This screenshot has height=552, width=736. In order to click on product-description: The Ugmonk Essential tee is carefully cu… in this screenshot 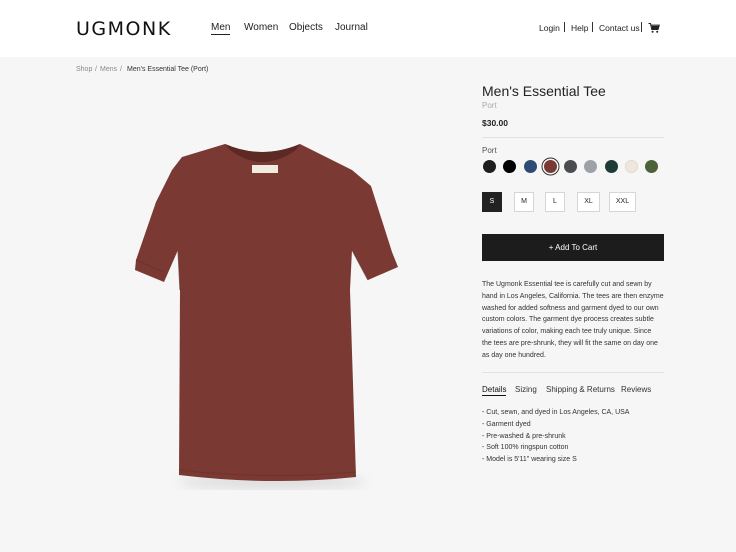, I will do `click(574, 320)`.